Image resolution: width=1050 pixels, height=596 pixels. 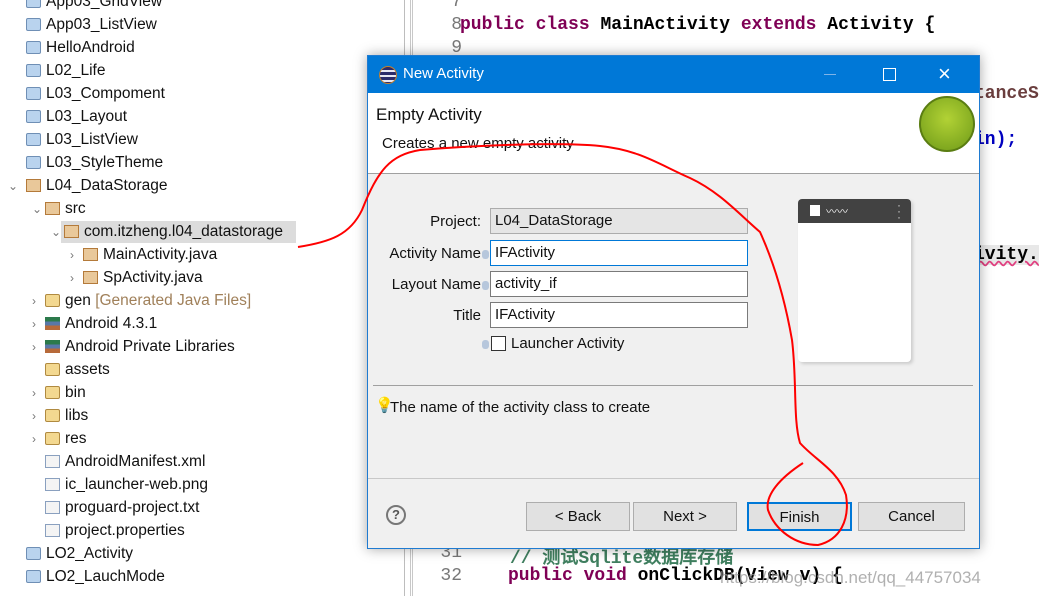 I want to click on tree-item: › libs, so click(x=60, y=416).